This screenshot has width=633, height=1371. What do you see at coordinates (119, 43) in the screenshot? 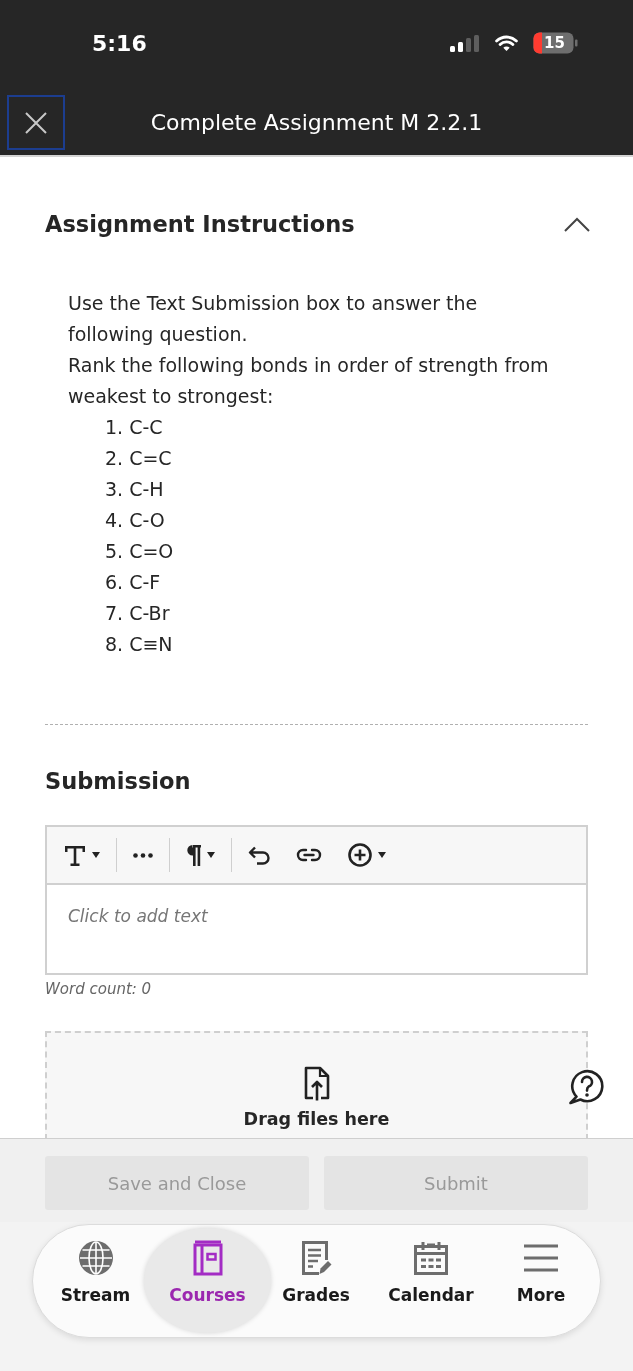
I see `status-time: 5:16` at bounding box center [119, 43].